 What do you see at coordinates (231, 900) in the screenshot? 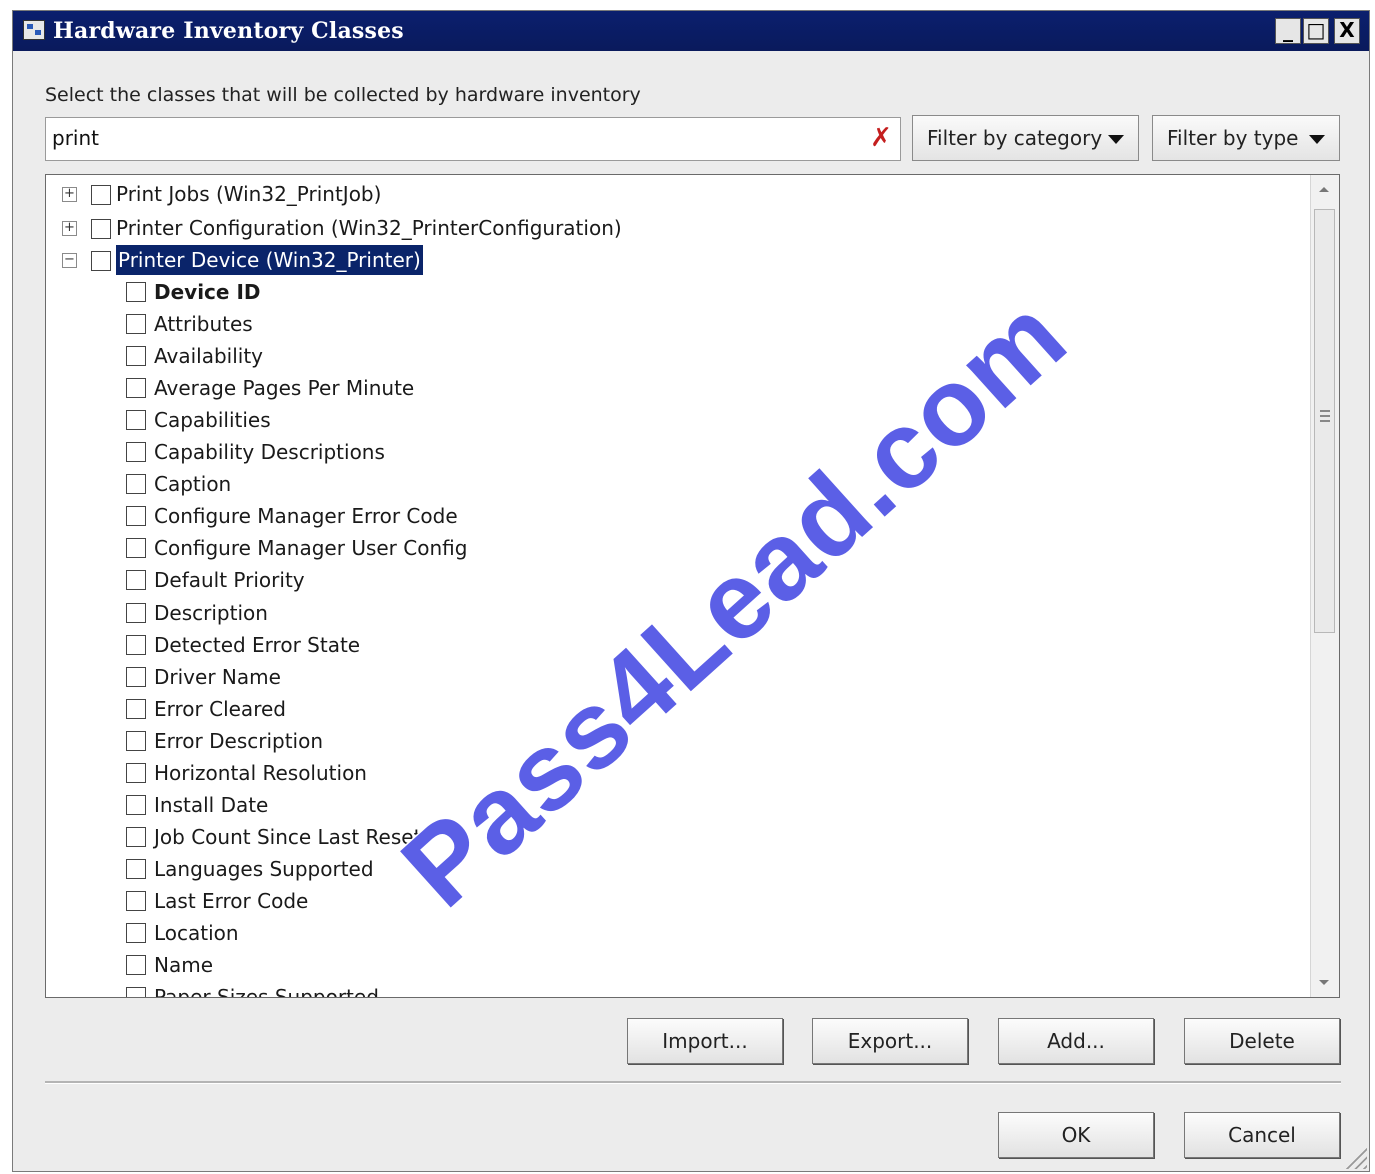
I see `property-label: Last Error Code` at bounding box center [231, 900].